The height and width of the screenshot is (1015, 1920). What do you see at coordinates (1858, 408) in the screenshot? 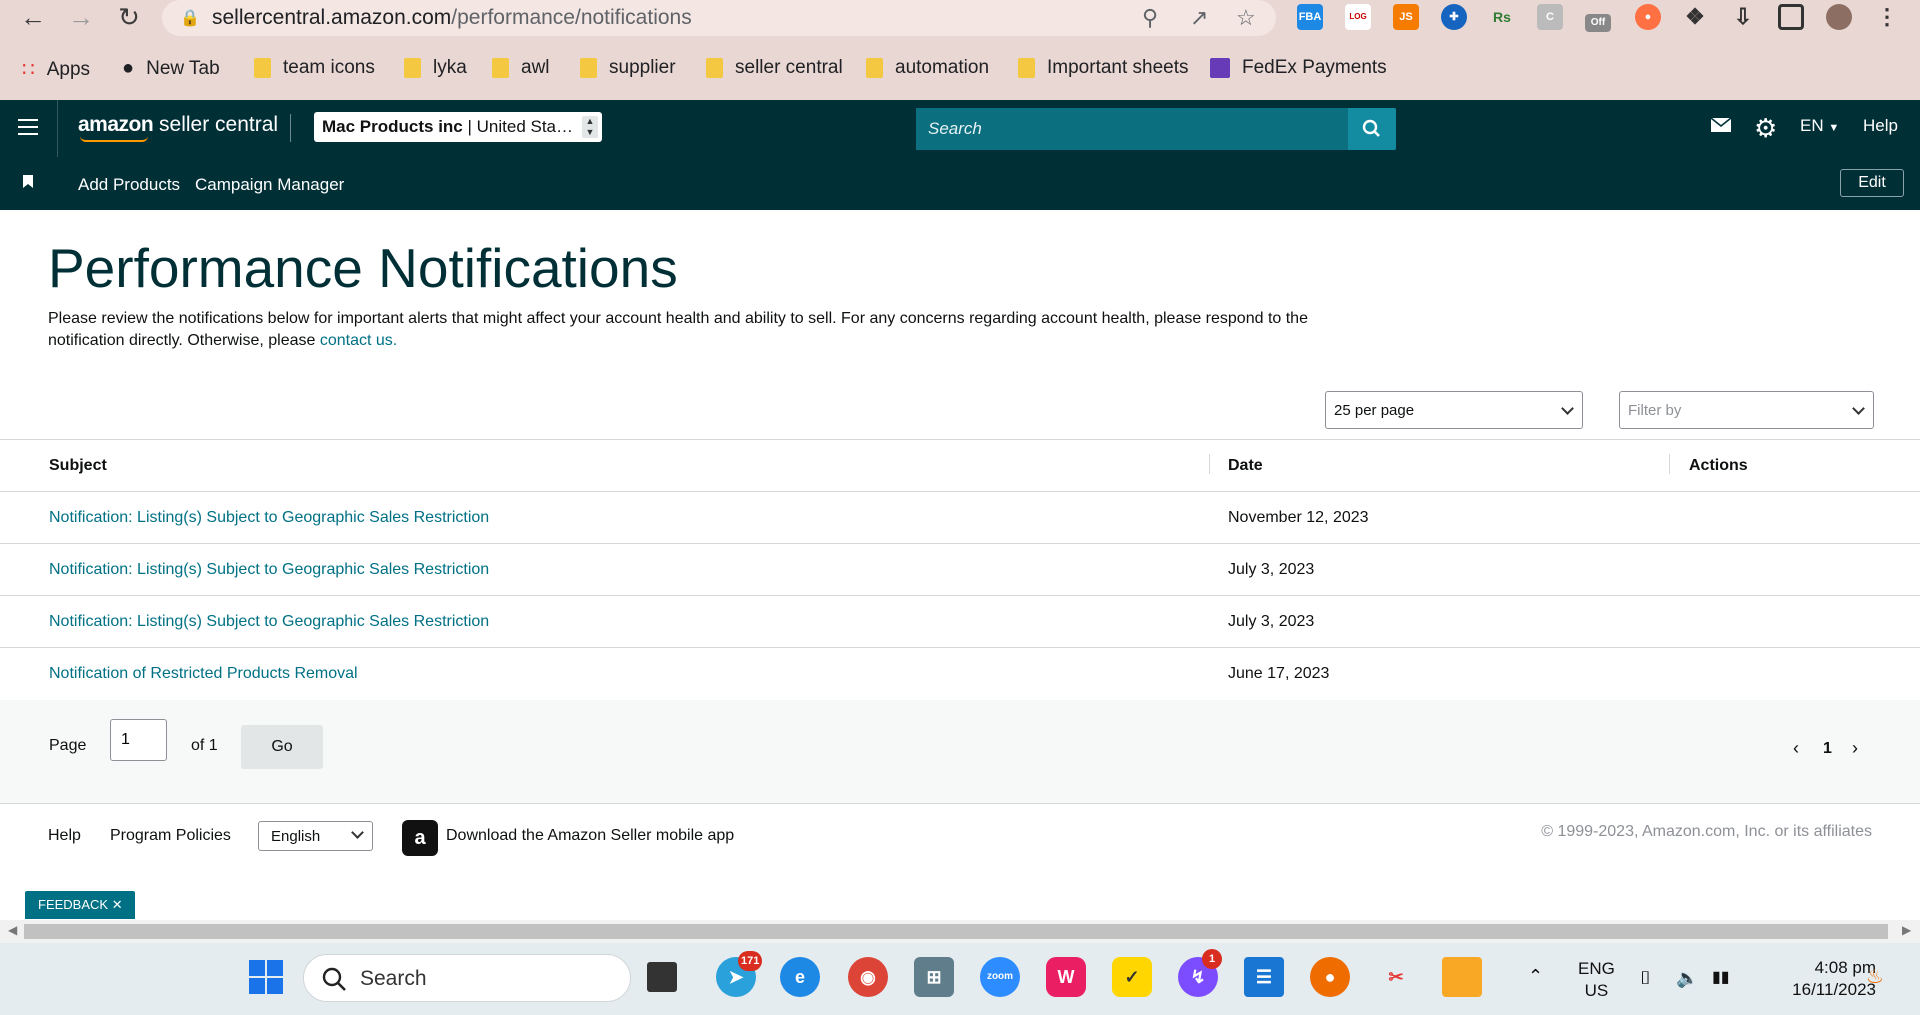
I see `chevron-down-icon` at bounding box center [1858, 408].